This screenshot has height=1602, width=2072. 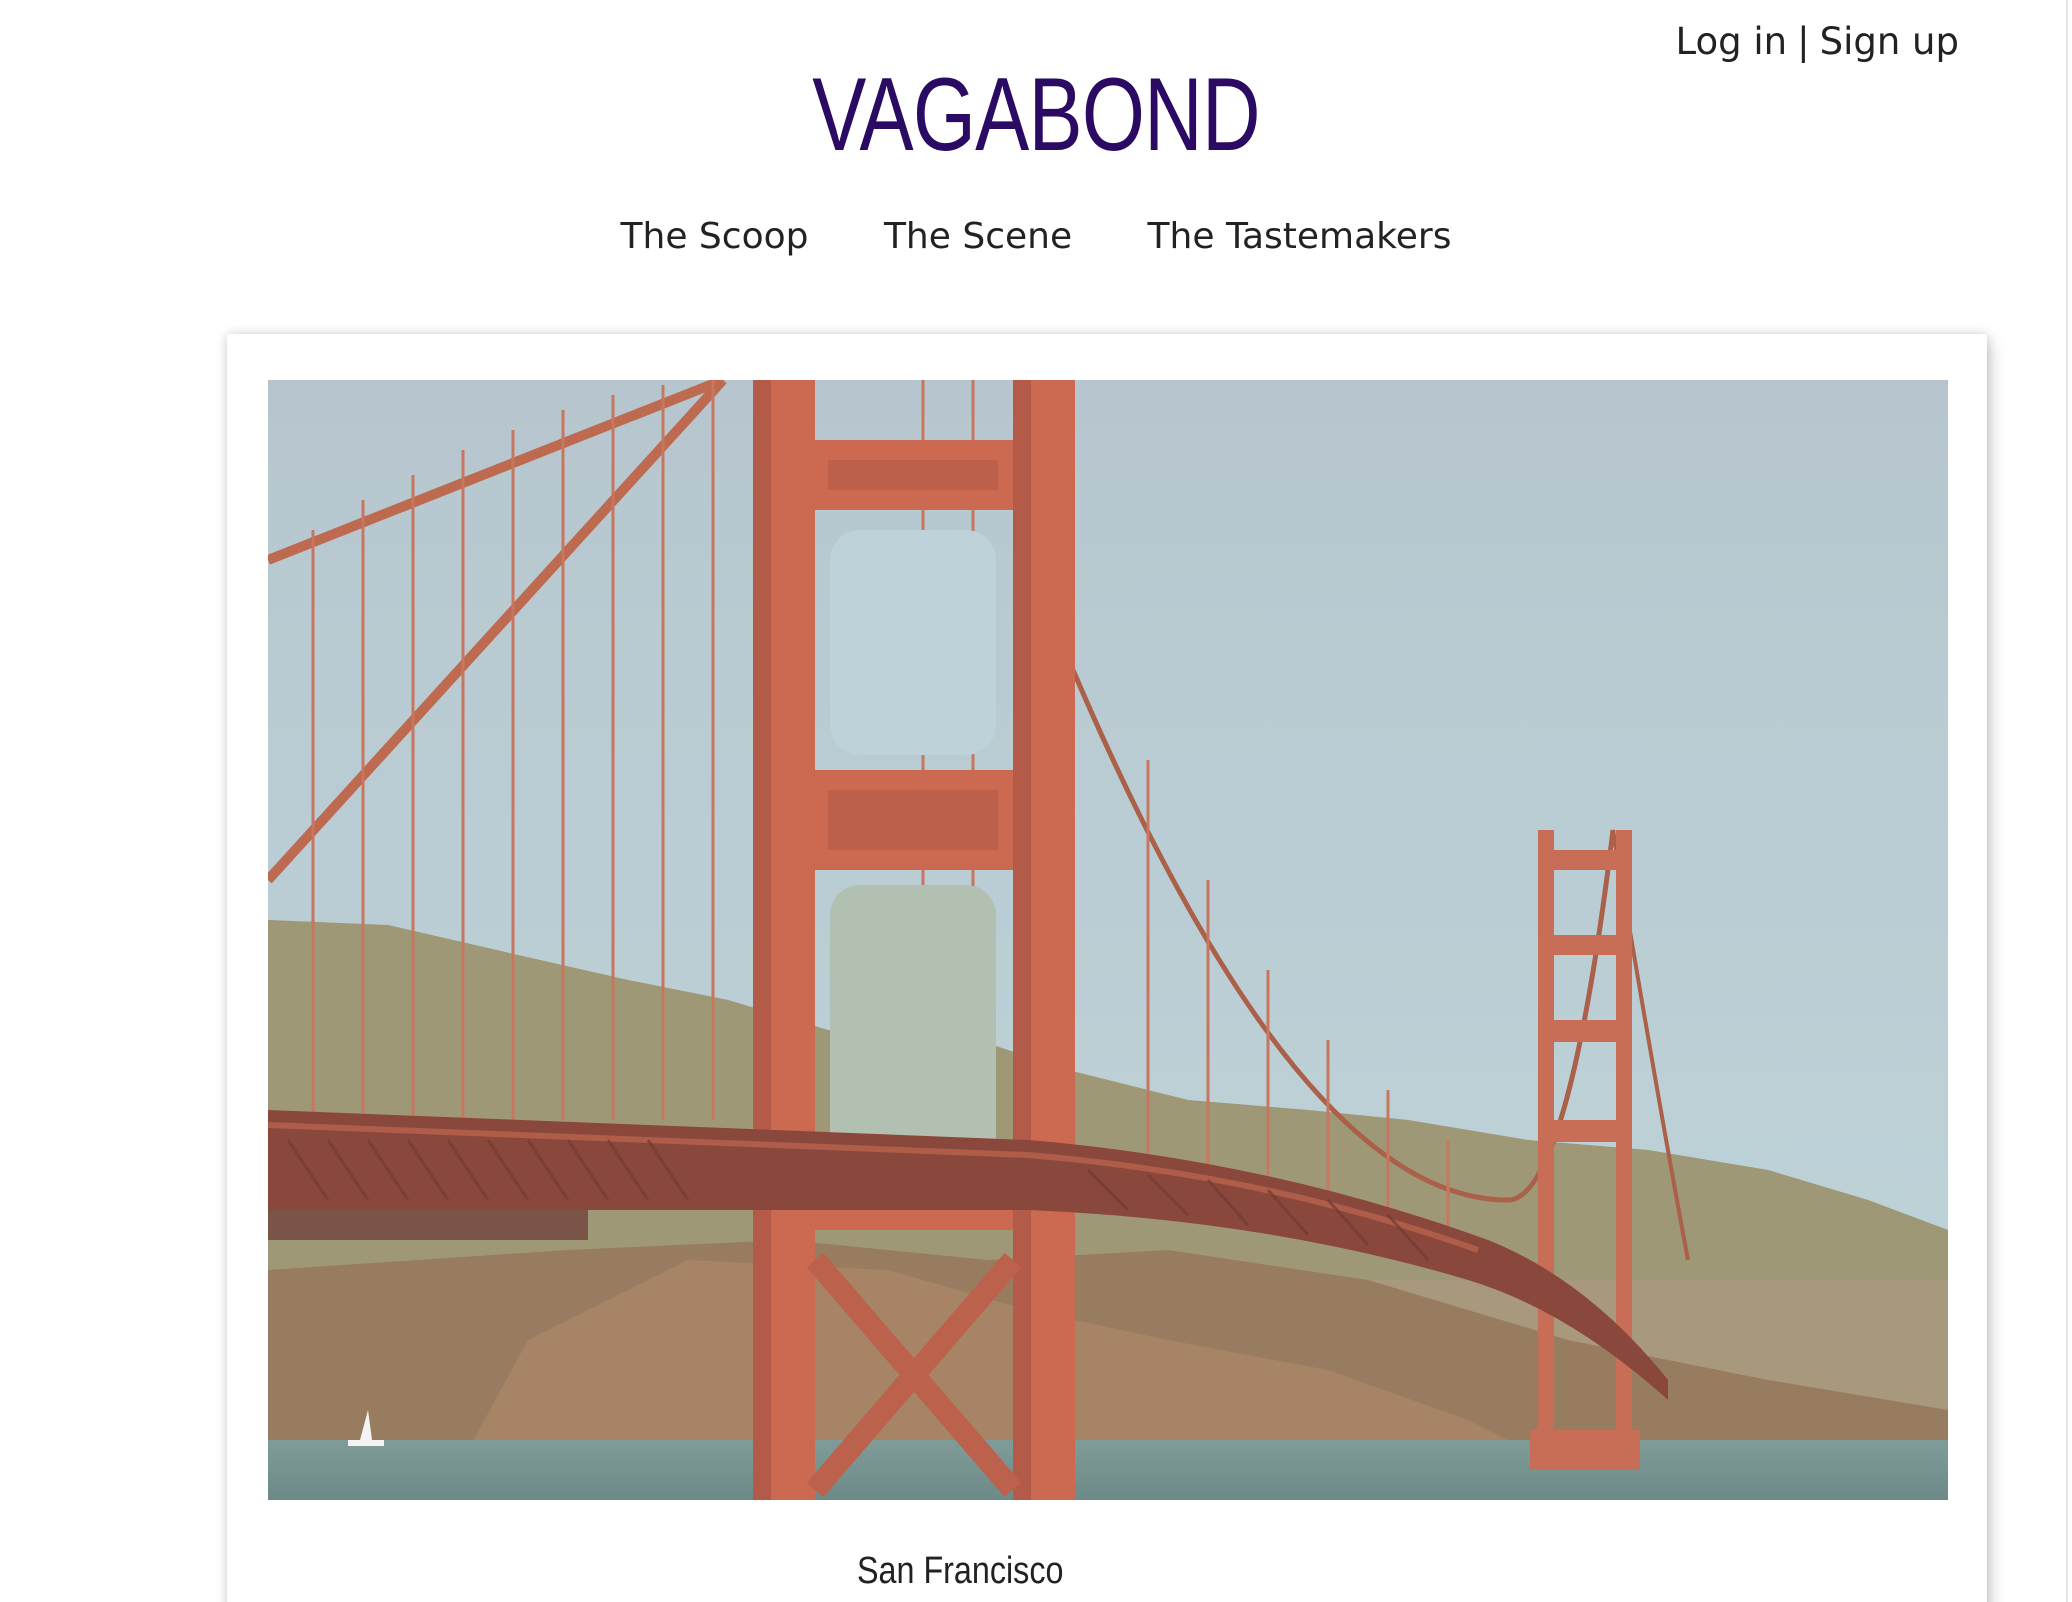 I want to click on login-link: Log in, so click(x=1732, y=41).